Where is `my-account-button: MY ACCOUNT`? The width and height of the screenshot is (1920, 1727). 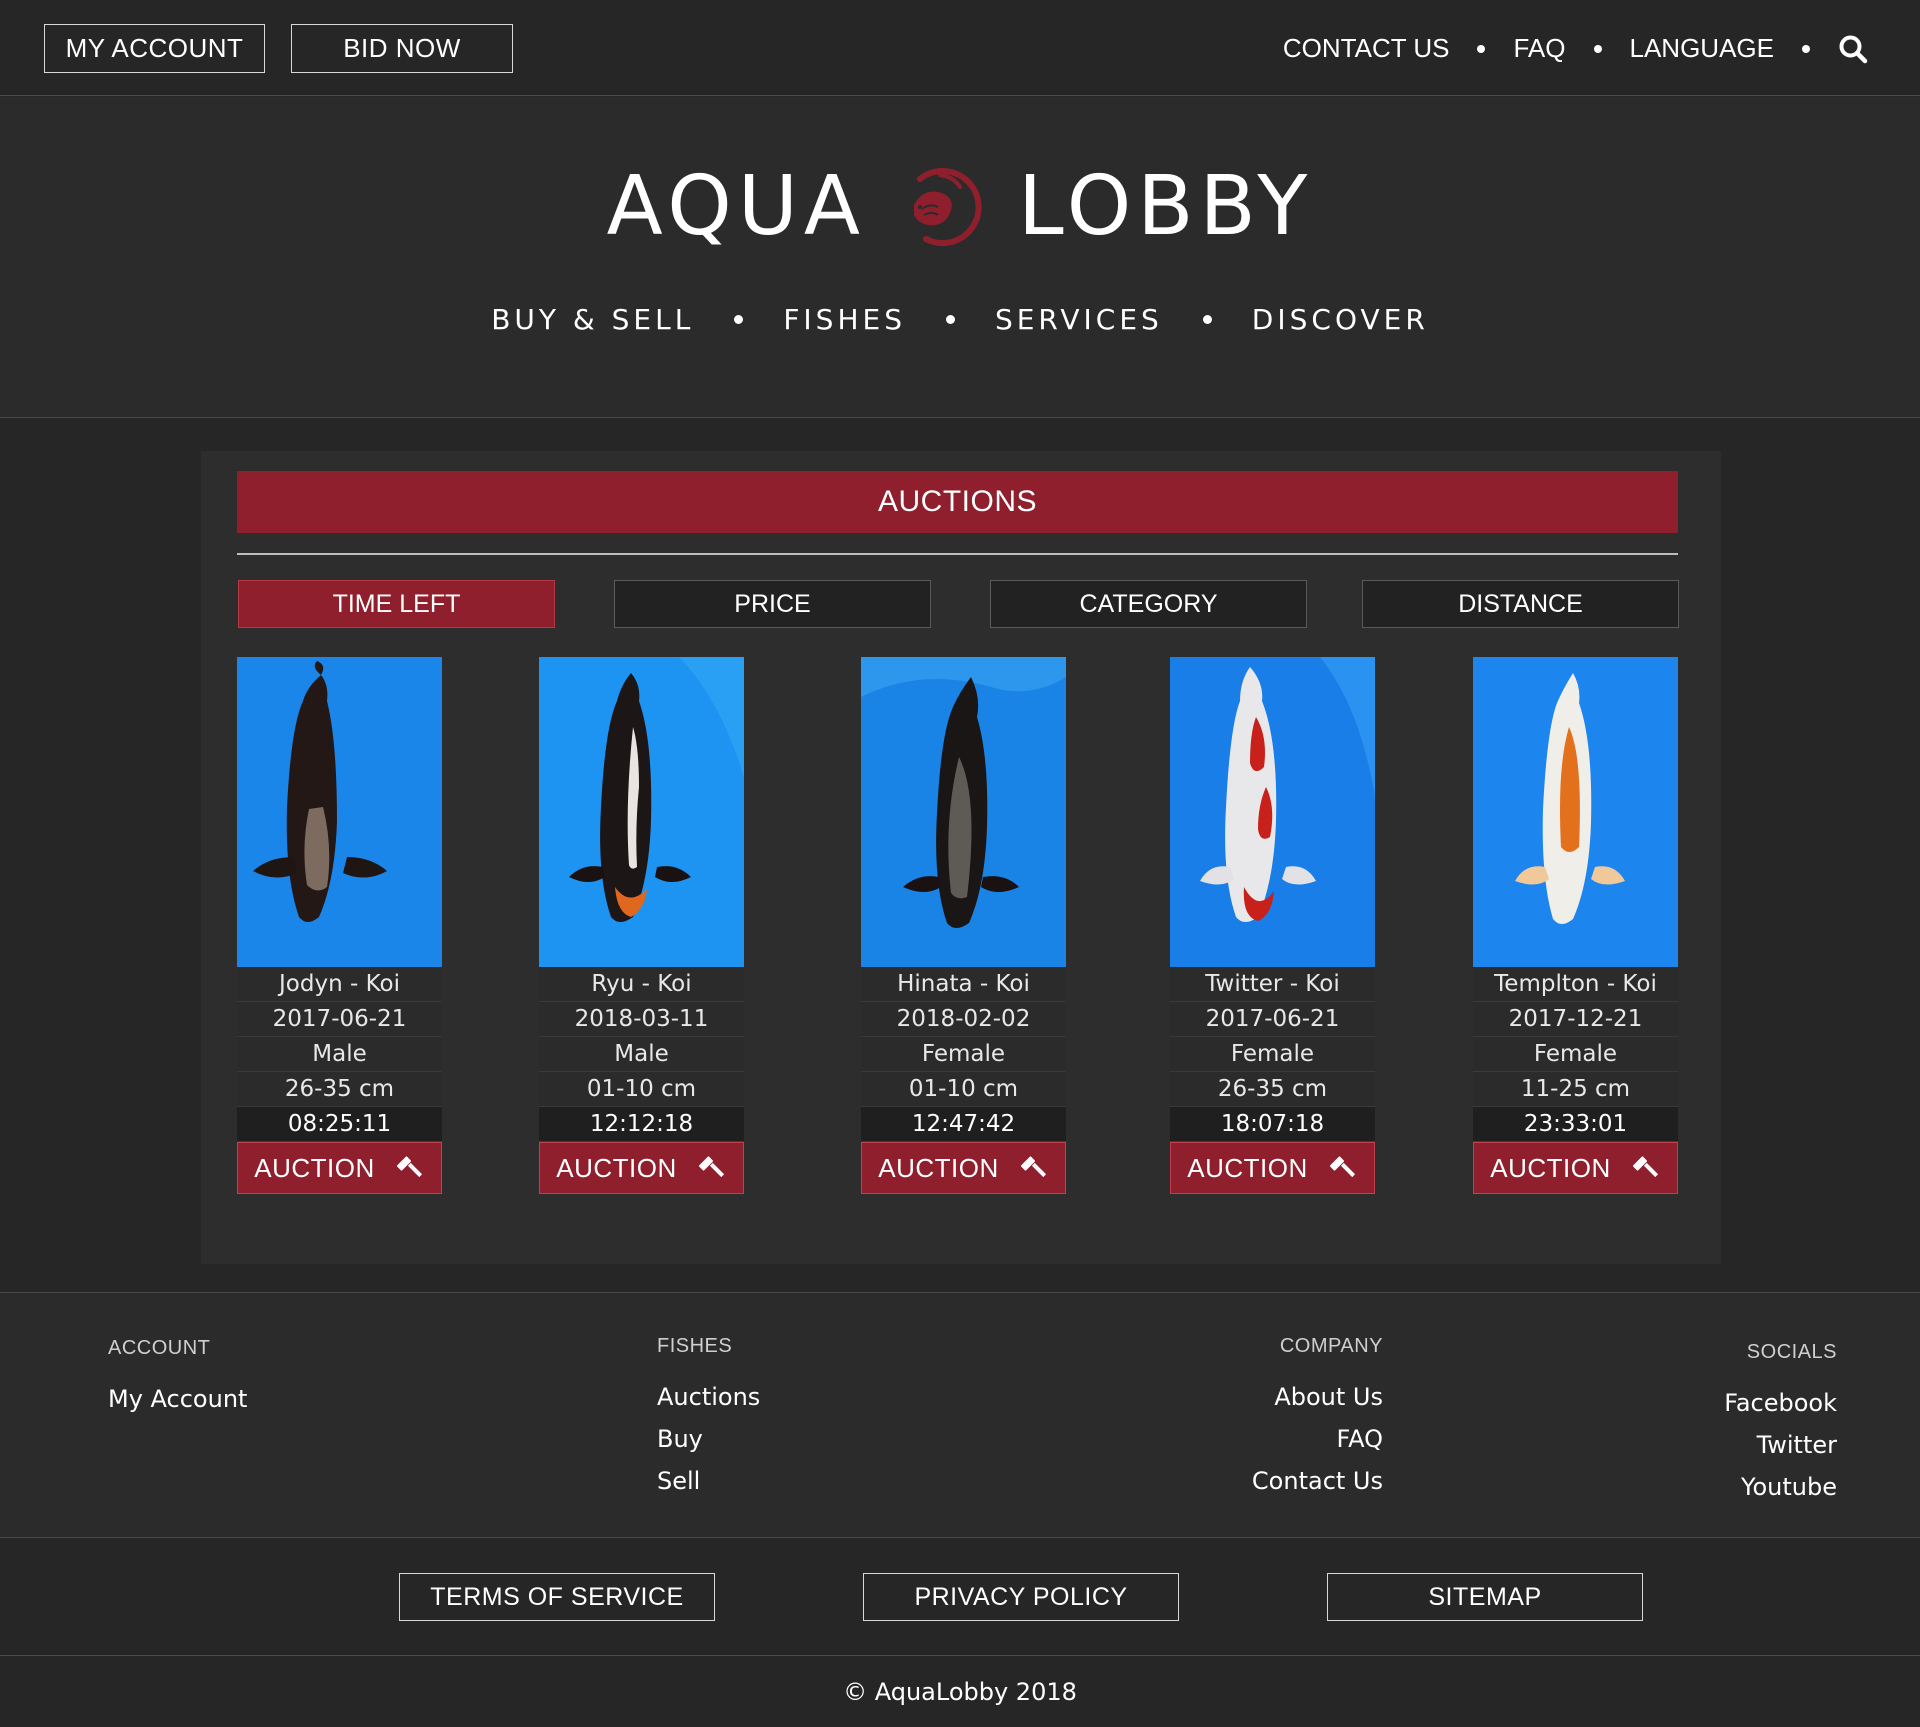 my-account-button: MY ACCOUNT is located at coordinates (154, 48).